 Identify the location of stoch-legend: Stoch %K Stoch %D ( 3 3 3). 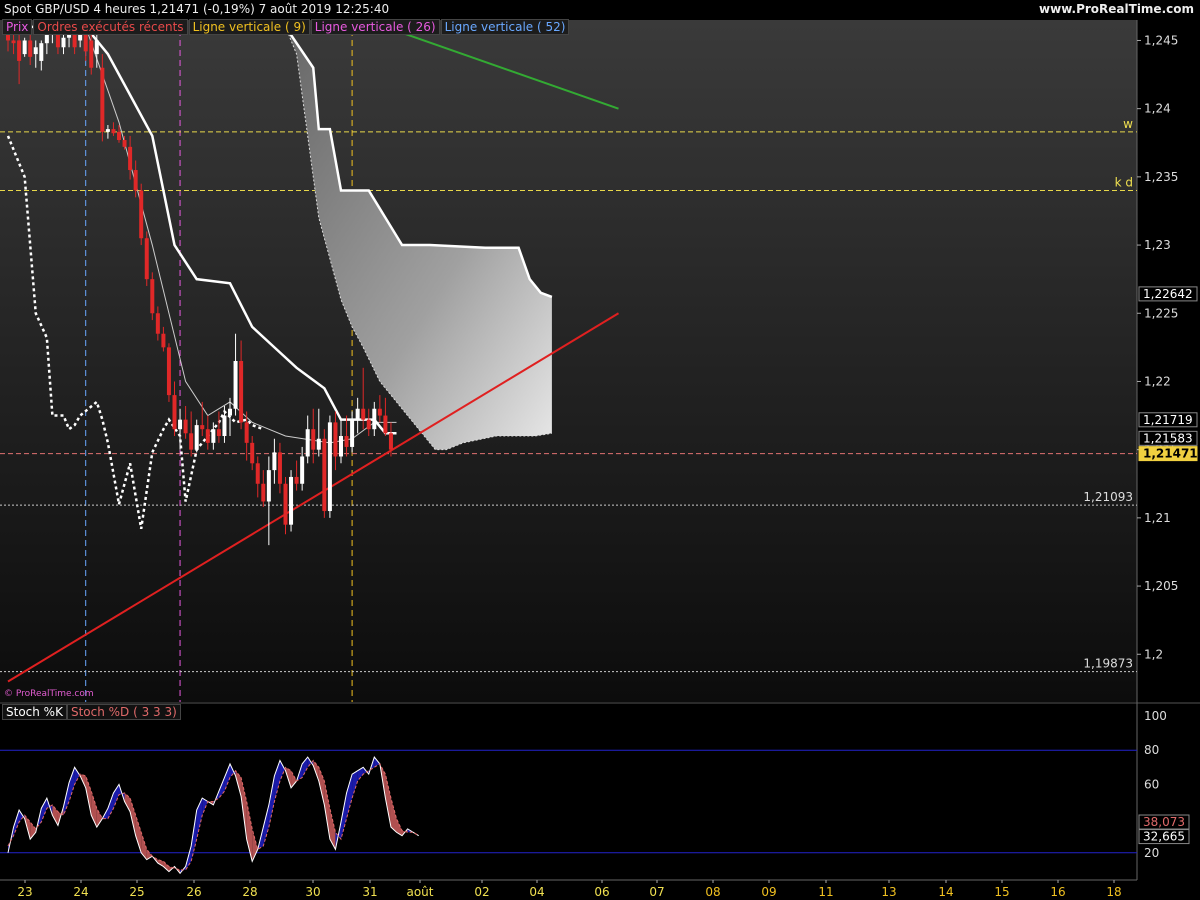
(91, 712).